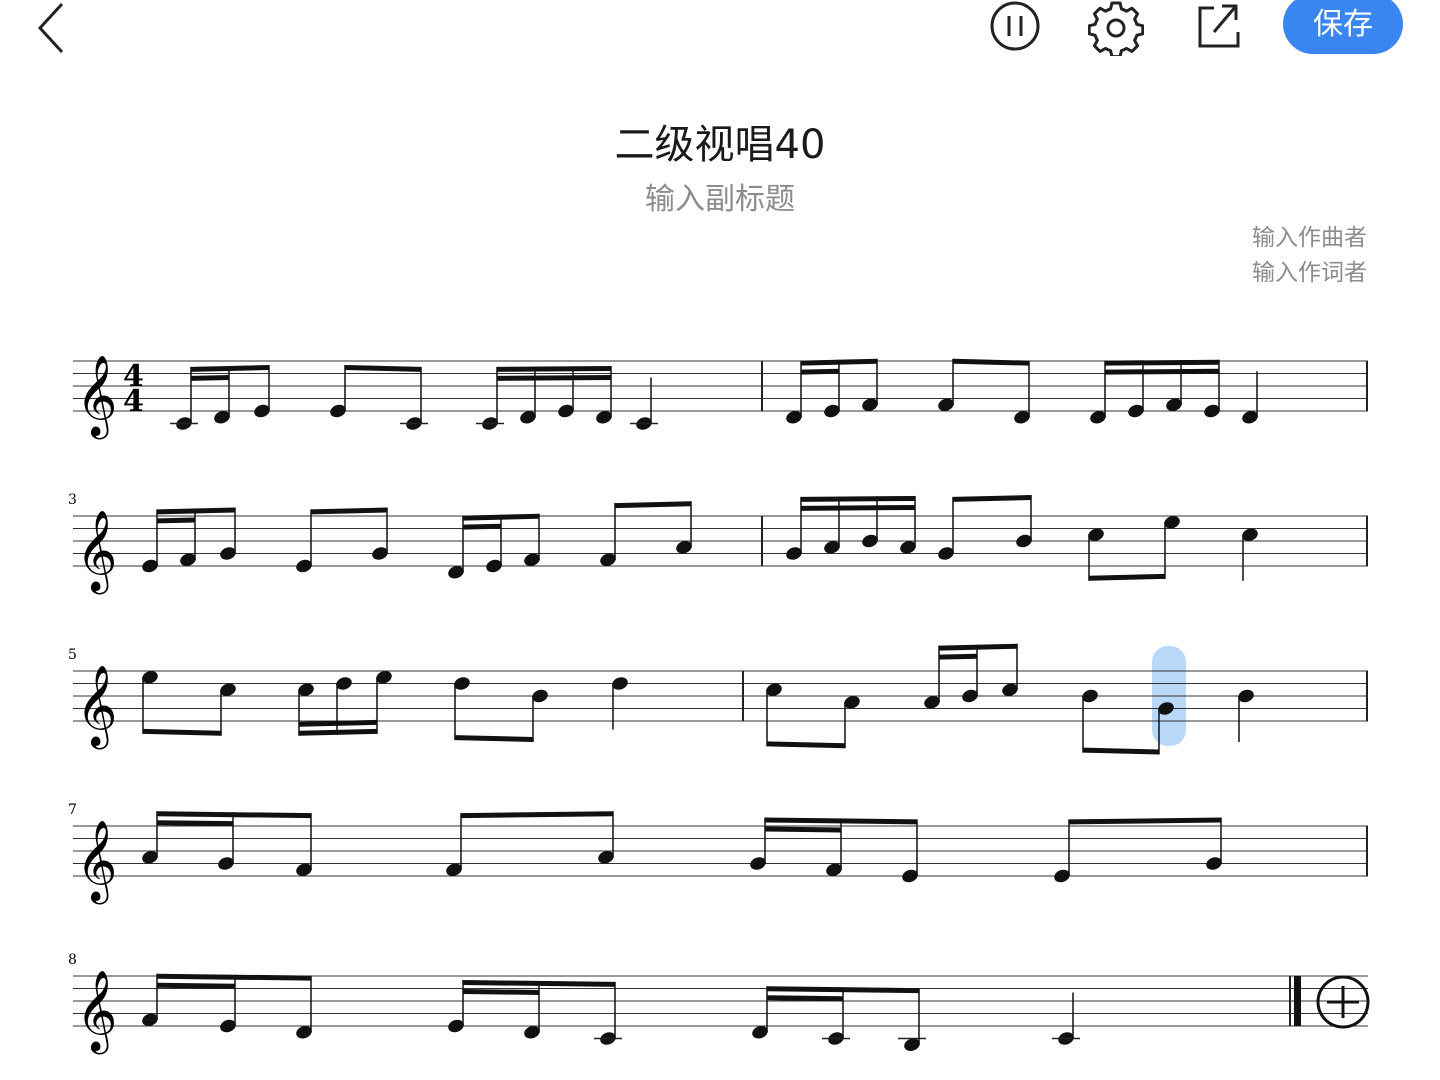 This screenshot has height=1080, width=1440. What do you see at coordinates (72, 810) in the screenshot?
I see `measure-number: 7` at bounding box center [72, 810].